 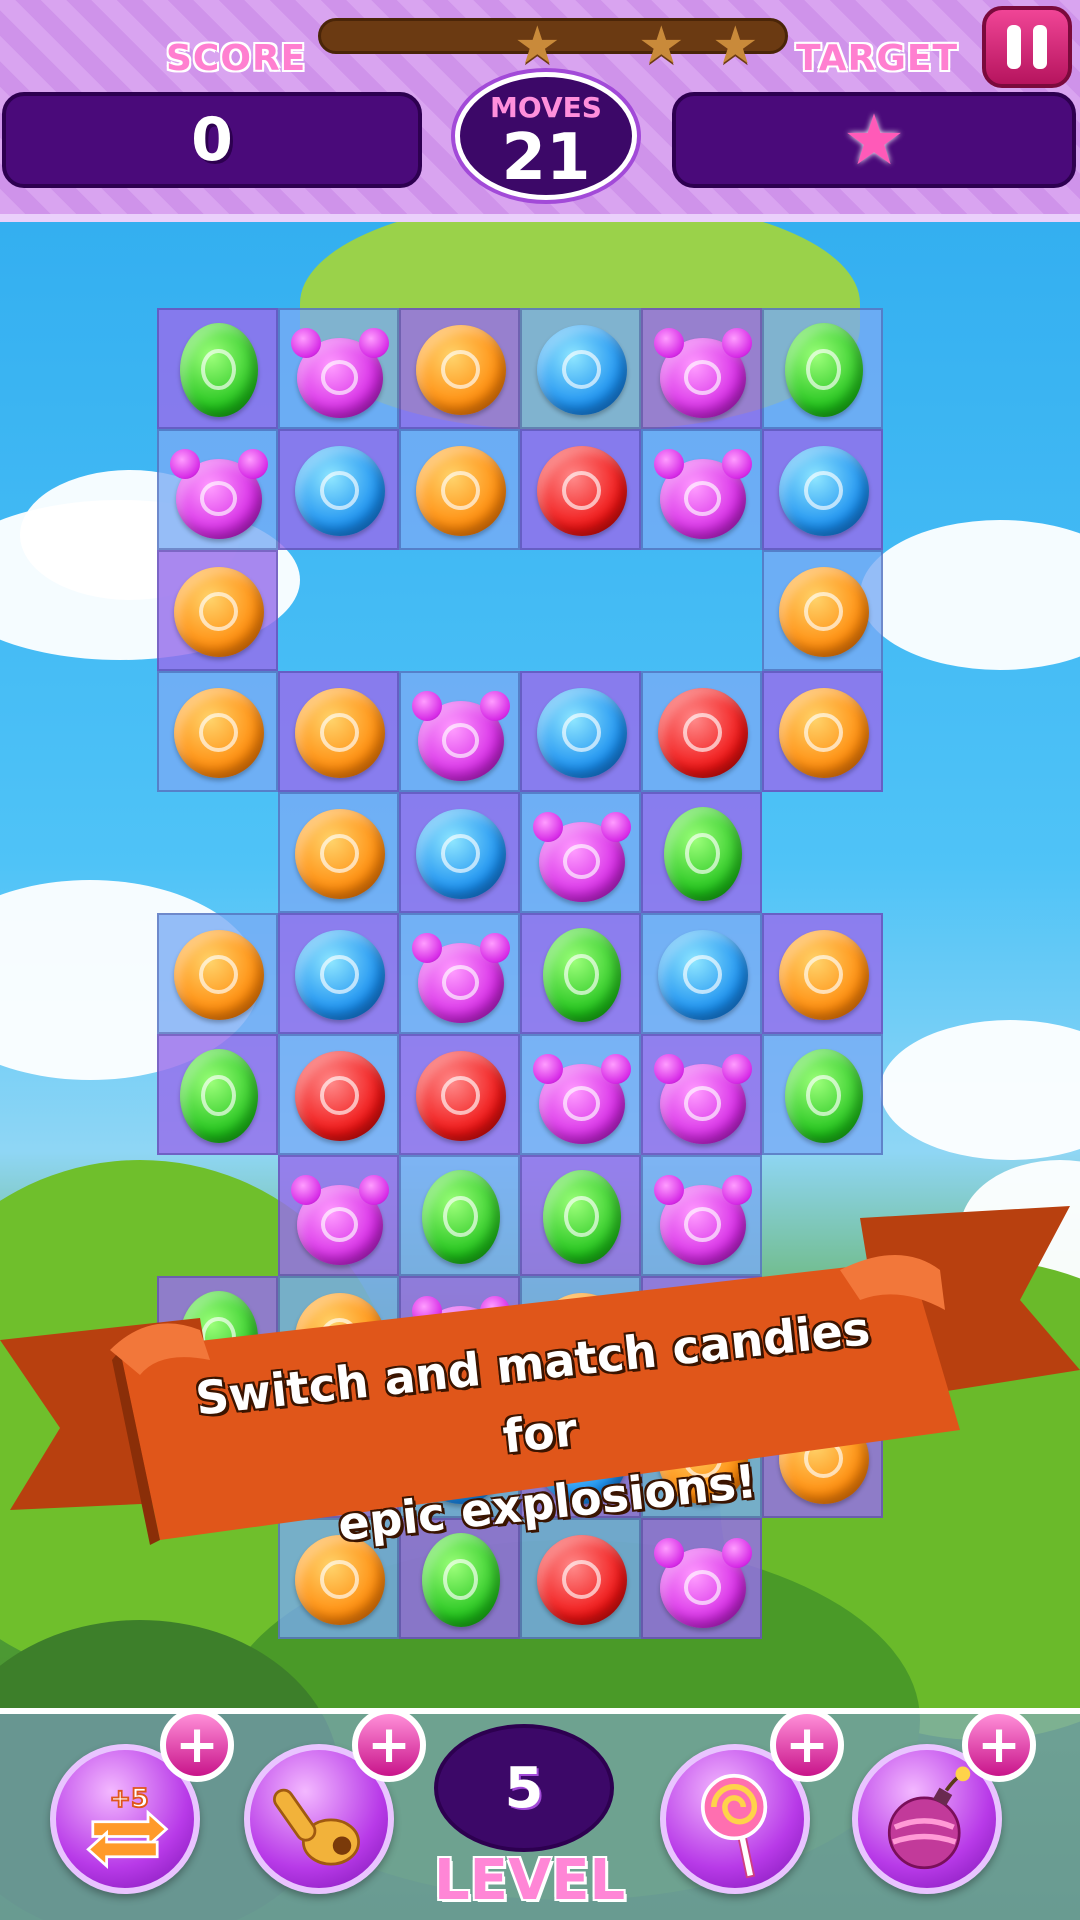 What do you see at coordinates (1027, 47) in the screenshot?
I see `pause-button` at bounding box center [1027, 47].